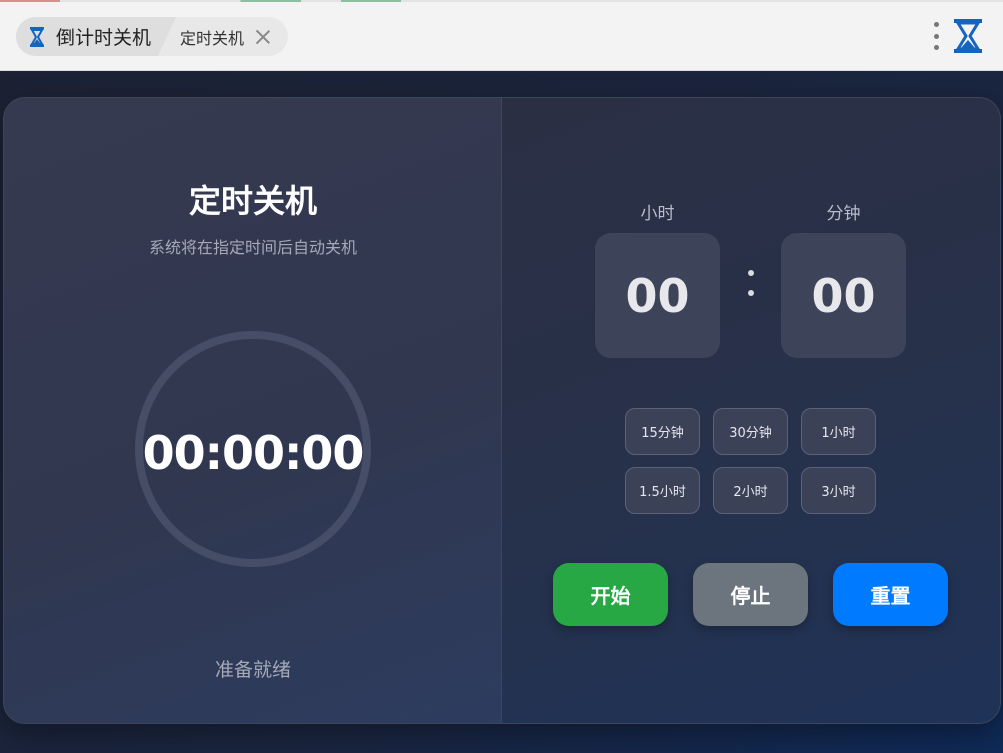  What do you see at coordinates (657, 295) in the screenshot?
I see `hours-input: 00` at bounding box center [657, 295].